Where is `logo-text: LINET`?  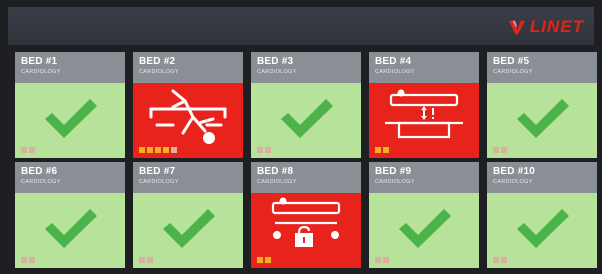
logo-text: LINET is located at coordinates (556, 26).